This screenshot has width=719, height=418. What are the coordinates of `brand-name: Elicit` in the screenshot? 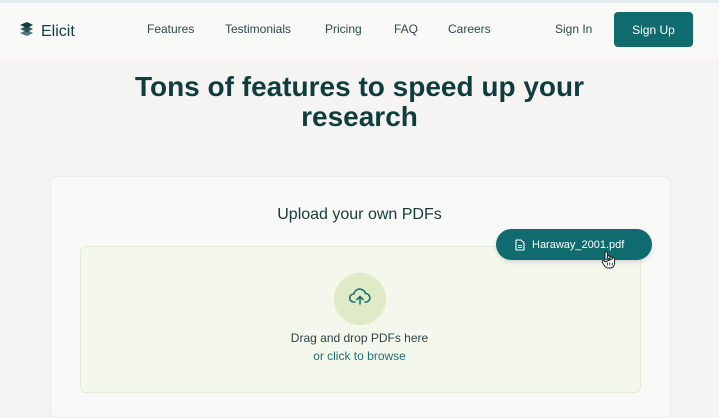 It's located at (58, 31).